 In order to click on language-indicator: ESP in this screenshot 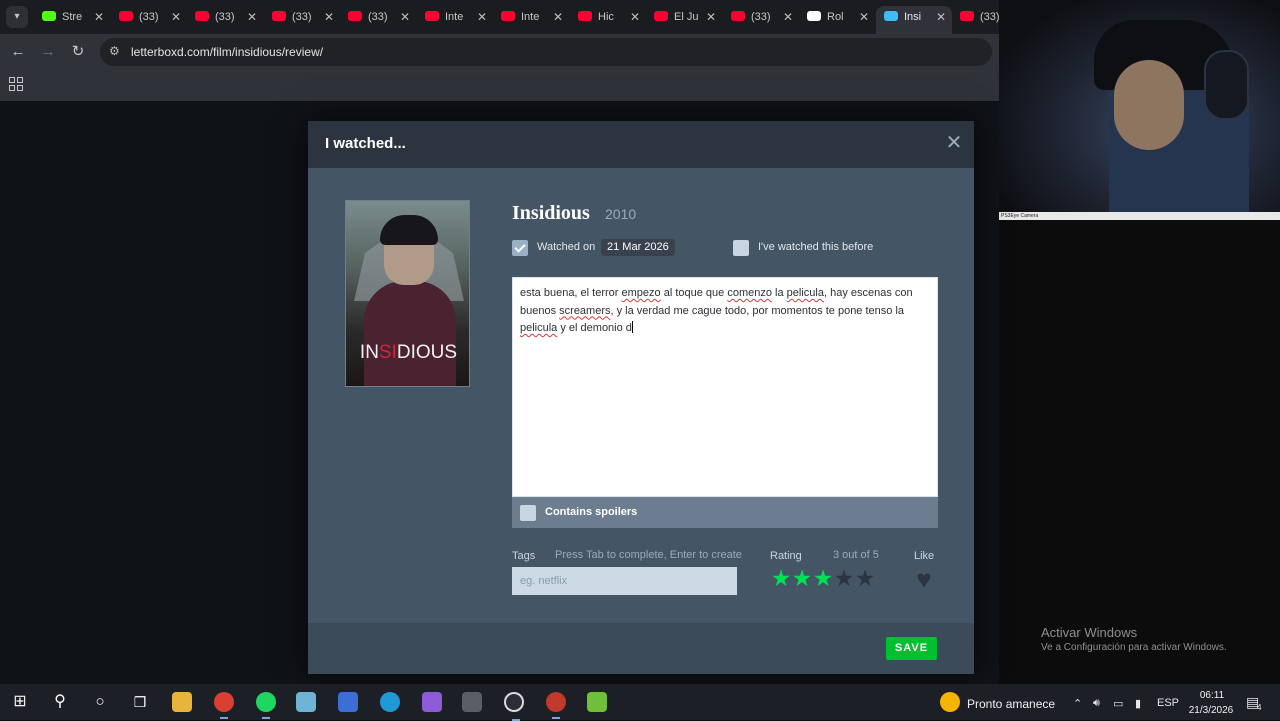, I will do `click(1168, 703)`.